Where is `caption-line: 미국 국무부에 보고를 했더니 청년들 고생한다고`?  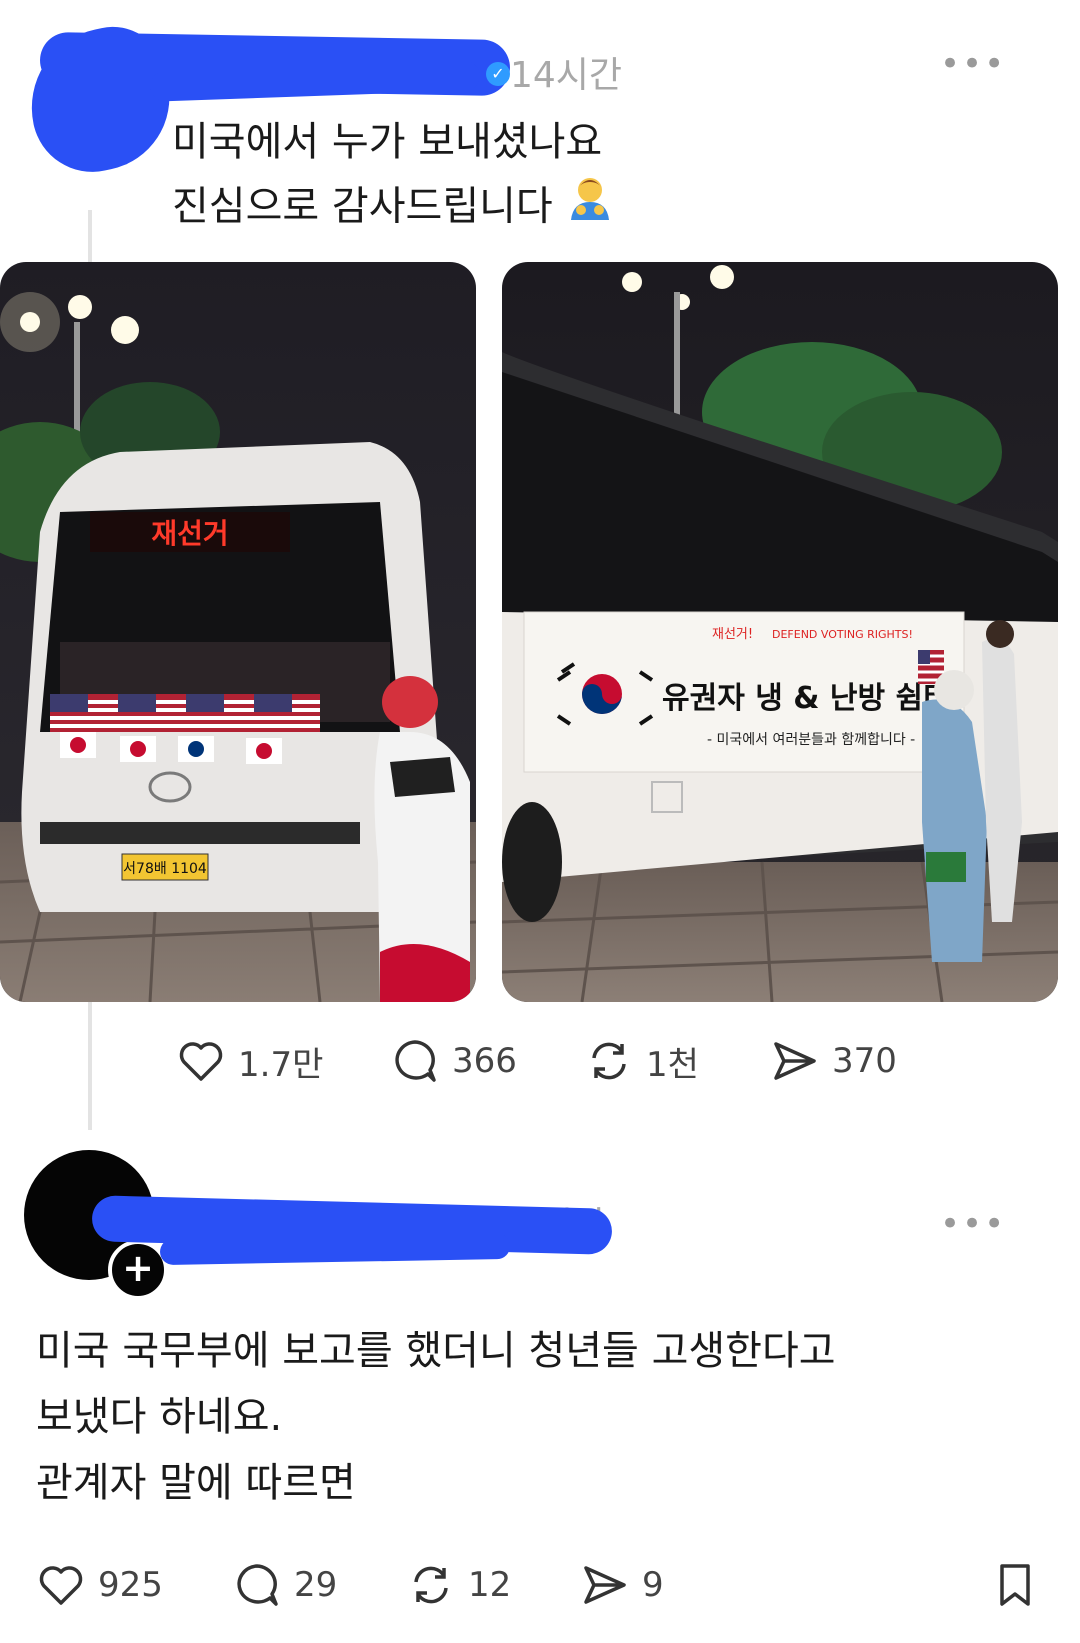 caption-line: 미국 국무부에 보고를 했더니 청년들 고생한다고 is located at coordinates (436, 1351).